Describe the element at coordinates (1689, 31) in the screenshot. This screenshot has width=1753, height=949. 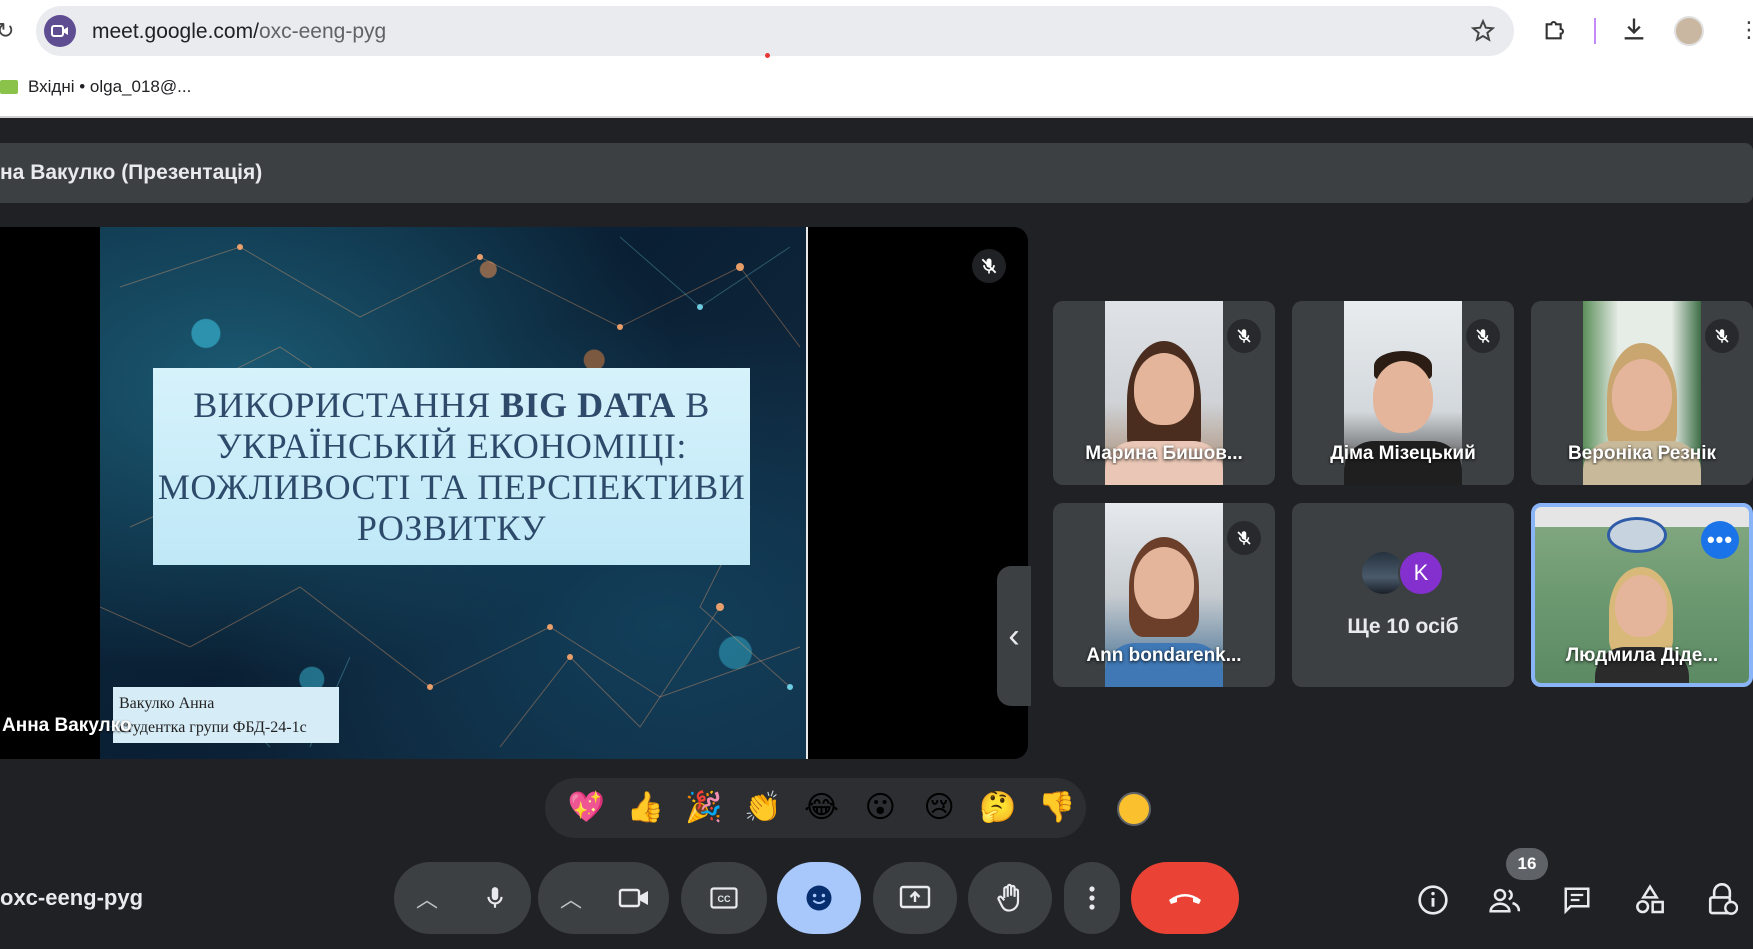
I see `profile-avatar` at that location.